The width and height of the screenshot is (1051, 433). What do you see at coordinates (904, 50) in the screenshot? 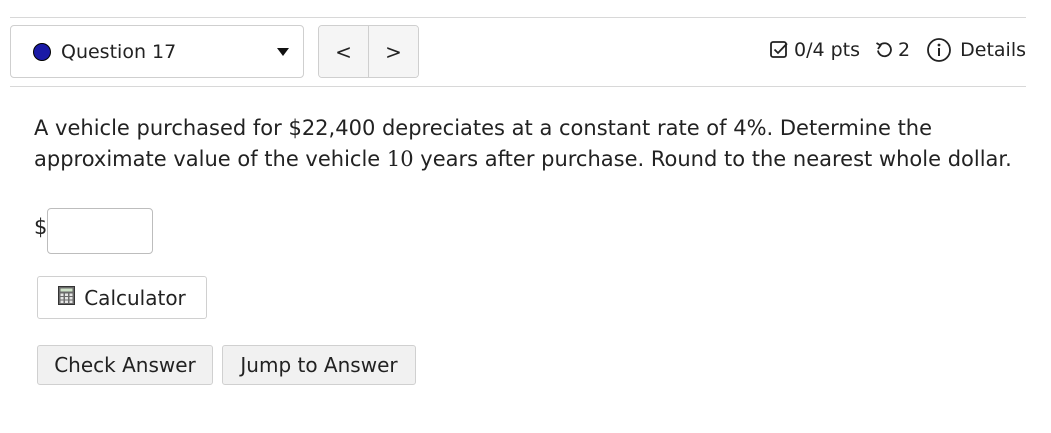
I see `retries-count: 2` at bounding box center [904, 50].